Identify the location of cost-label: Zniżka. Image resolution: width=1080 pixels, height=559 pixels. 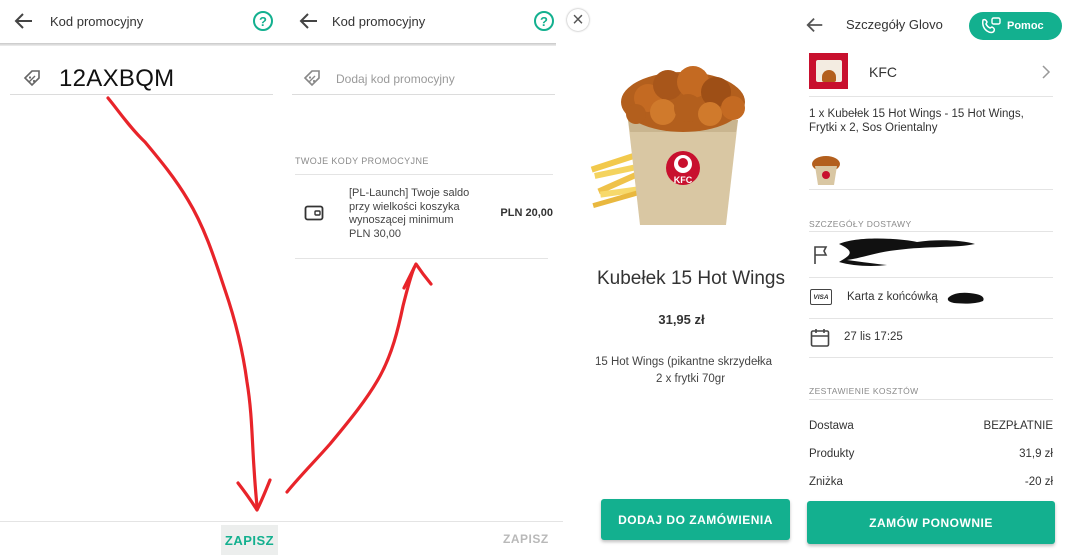
(826, 482).